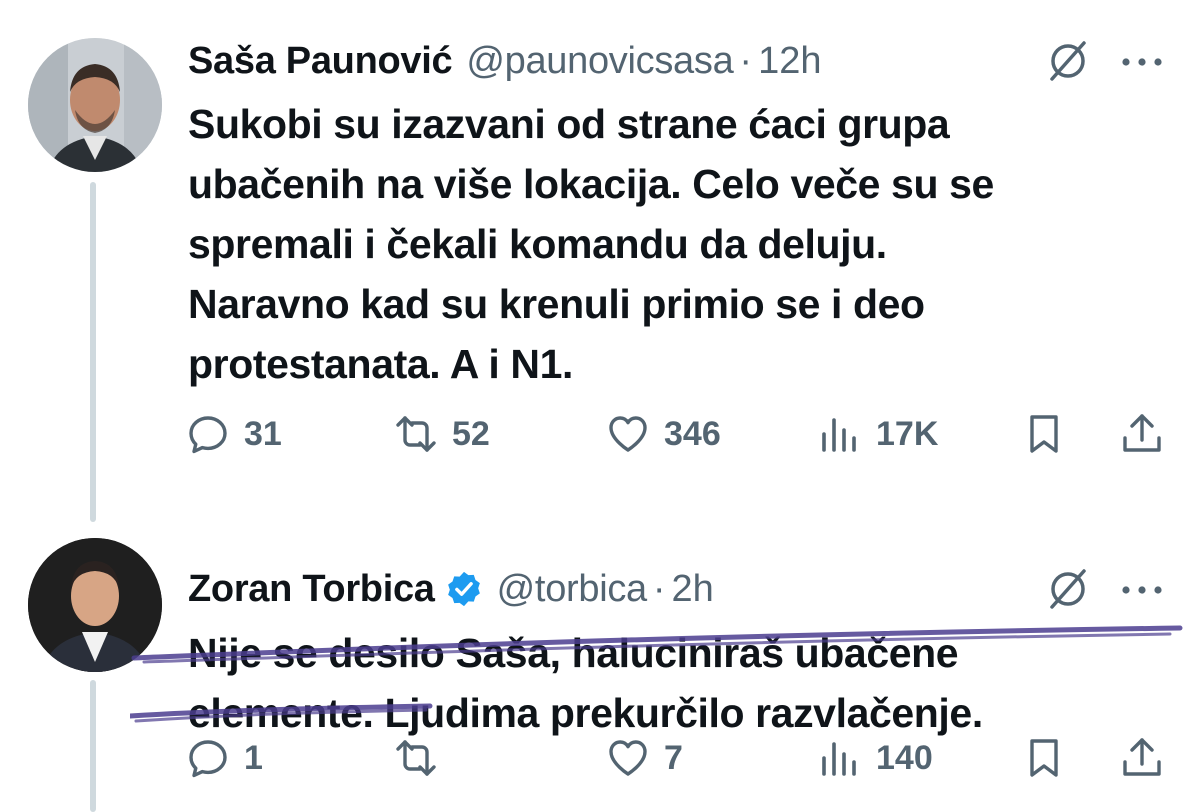 The width and height of the screenshot is (1200, 812). What do you see at coordinates (320, 61) in the screenshot?
I see `display-name: Saša Paunović` at bounding box center [320, 61].